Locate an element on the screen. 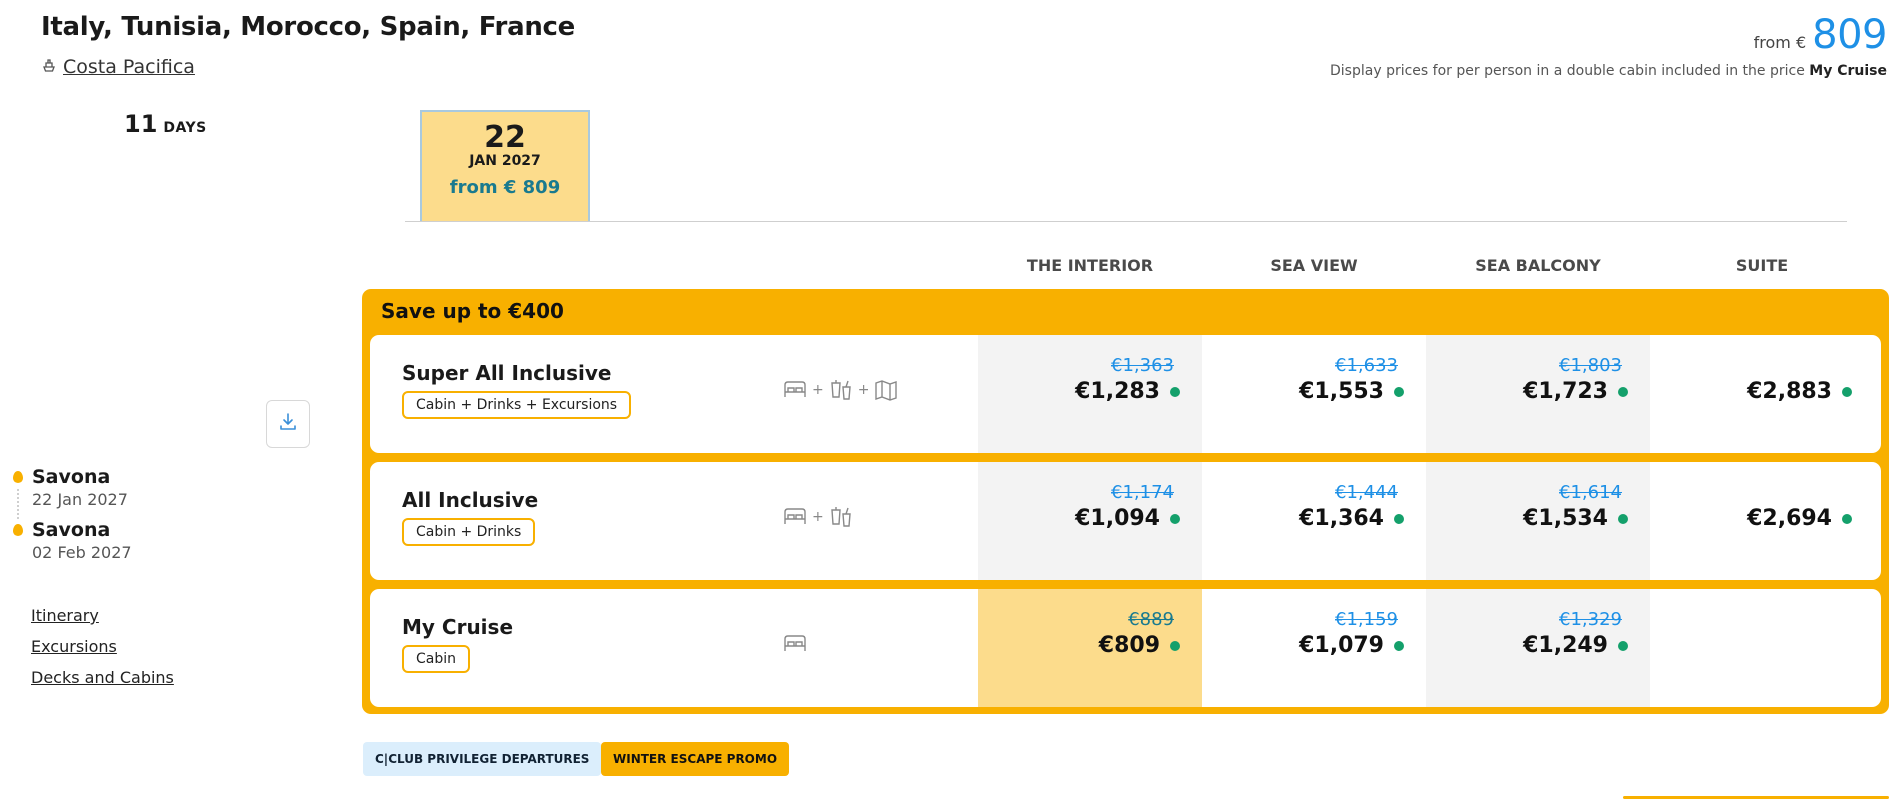 The image size is (1904, 800). old-price: €1,444 is located at coordinates (1366, 492).